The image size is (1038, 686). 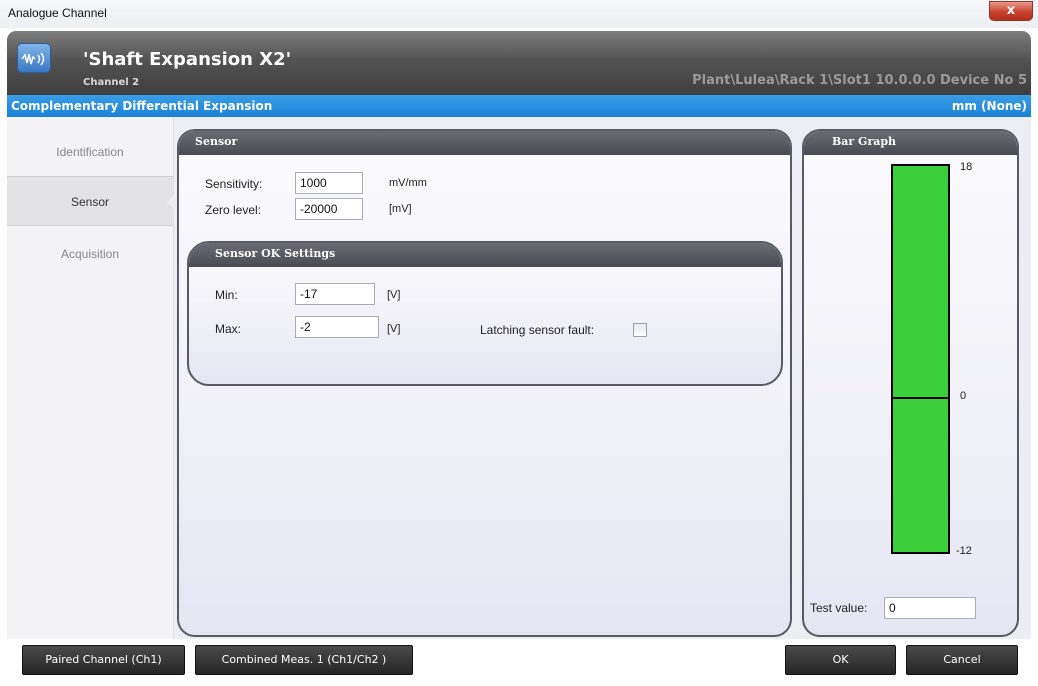 I want to click on selected-arrow-icon, so click(x=170, y=202).